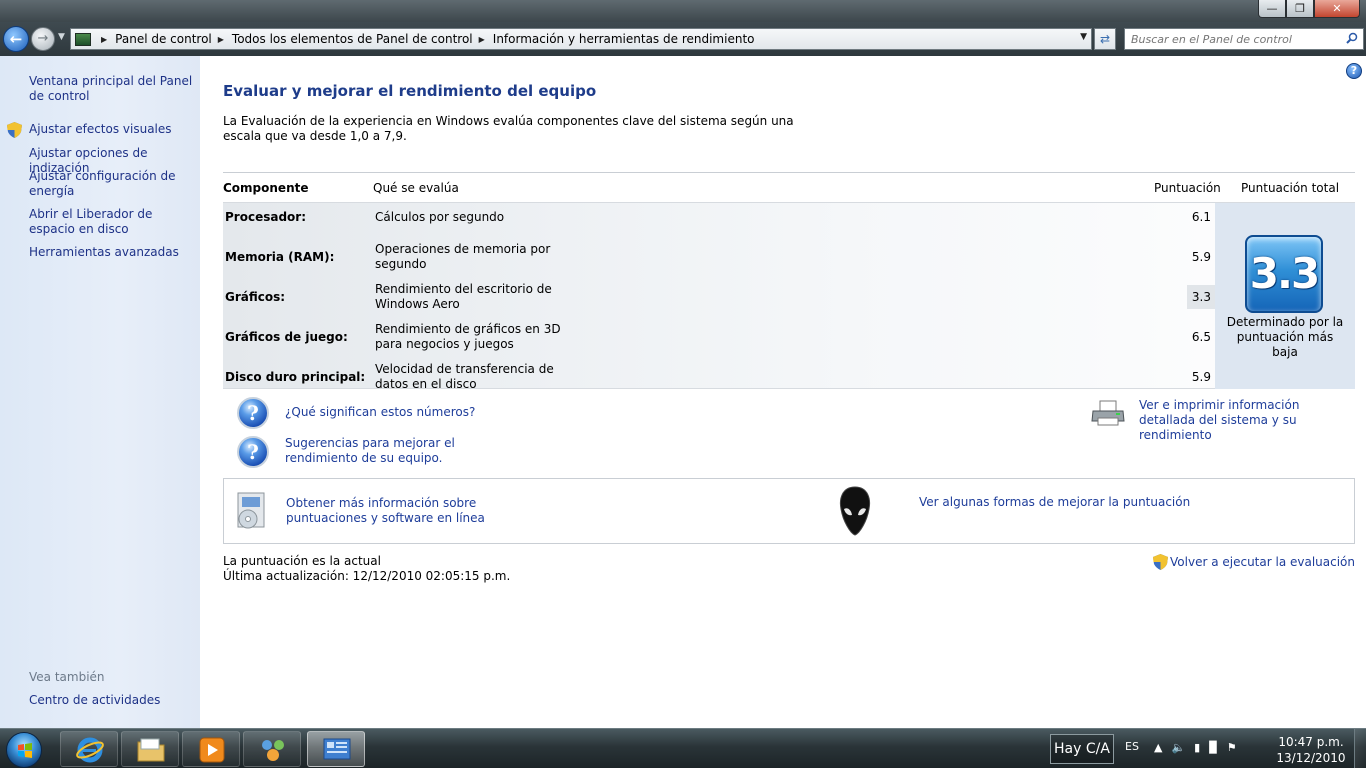  I want to click on window-controls: — ❐ ✕, so click(1309, 9).